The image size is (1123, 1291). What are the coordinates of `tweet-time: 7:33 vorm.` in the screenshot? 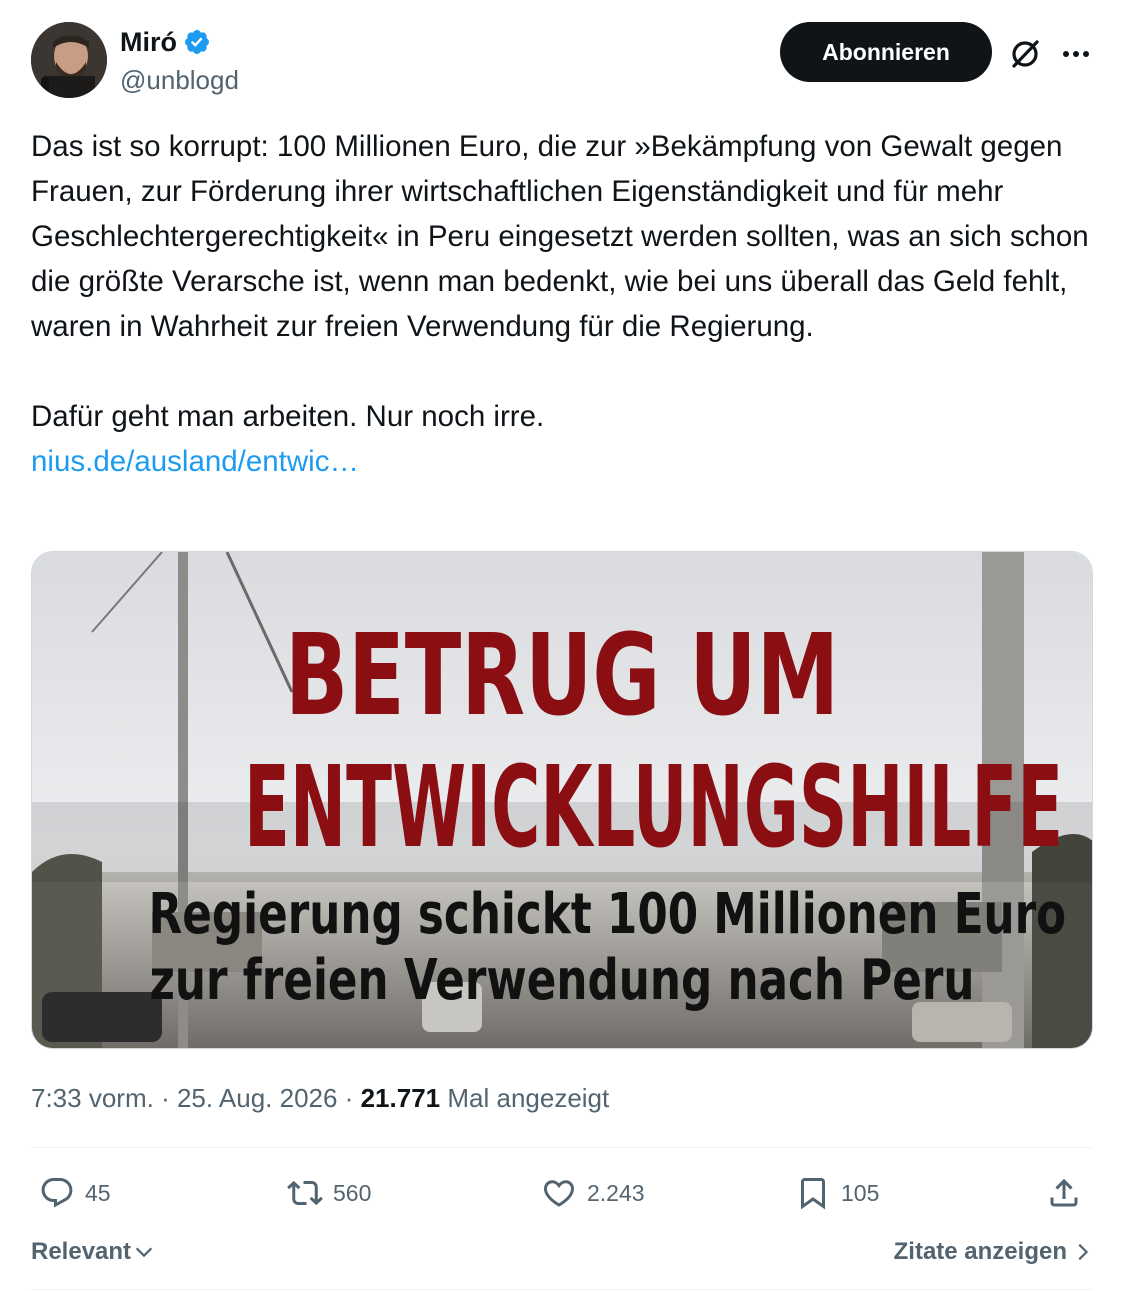 It's located at (92, 1098).